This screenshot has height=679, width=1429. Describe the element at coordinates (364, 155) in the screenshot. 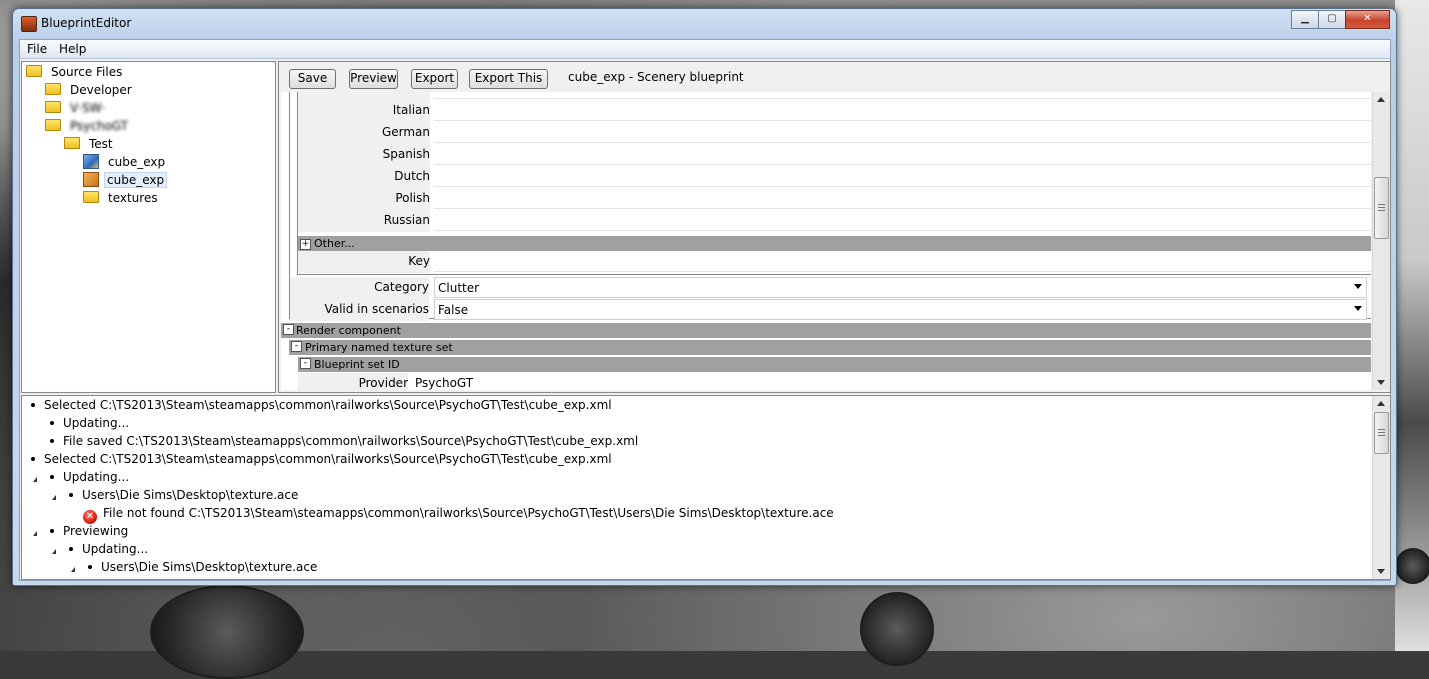

I see `prop-label: Spanish` at that location.